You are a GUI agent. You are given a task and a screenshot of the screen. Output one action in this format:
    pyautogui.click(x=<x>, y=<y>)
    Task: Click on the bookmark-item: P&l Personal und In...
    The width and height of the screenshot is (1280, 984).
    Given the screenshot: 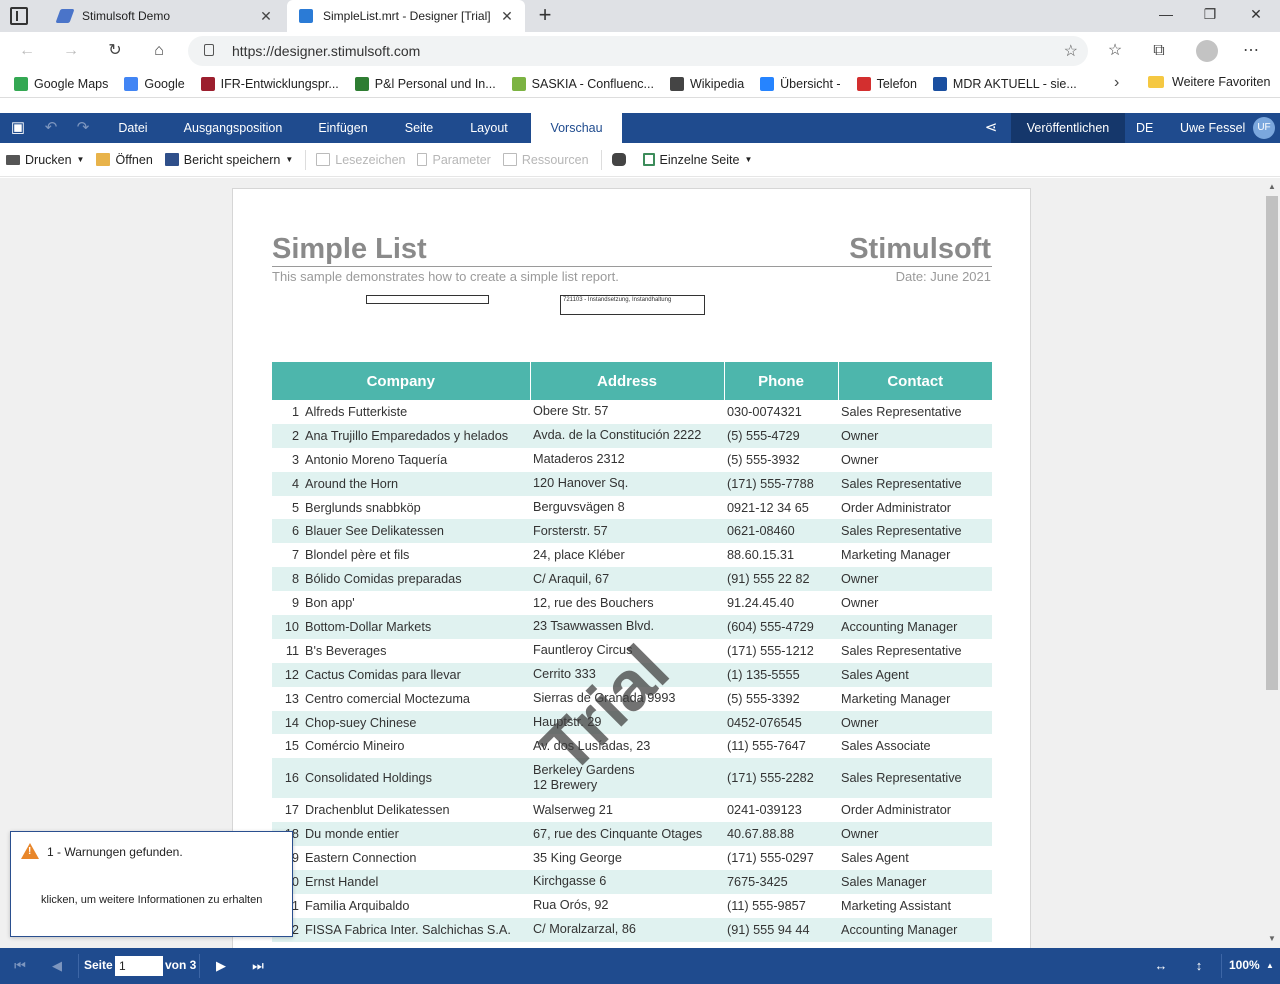 What is the action you would take?
    pyautogui.click(x=425, y=83)
    